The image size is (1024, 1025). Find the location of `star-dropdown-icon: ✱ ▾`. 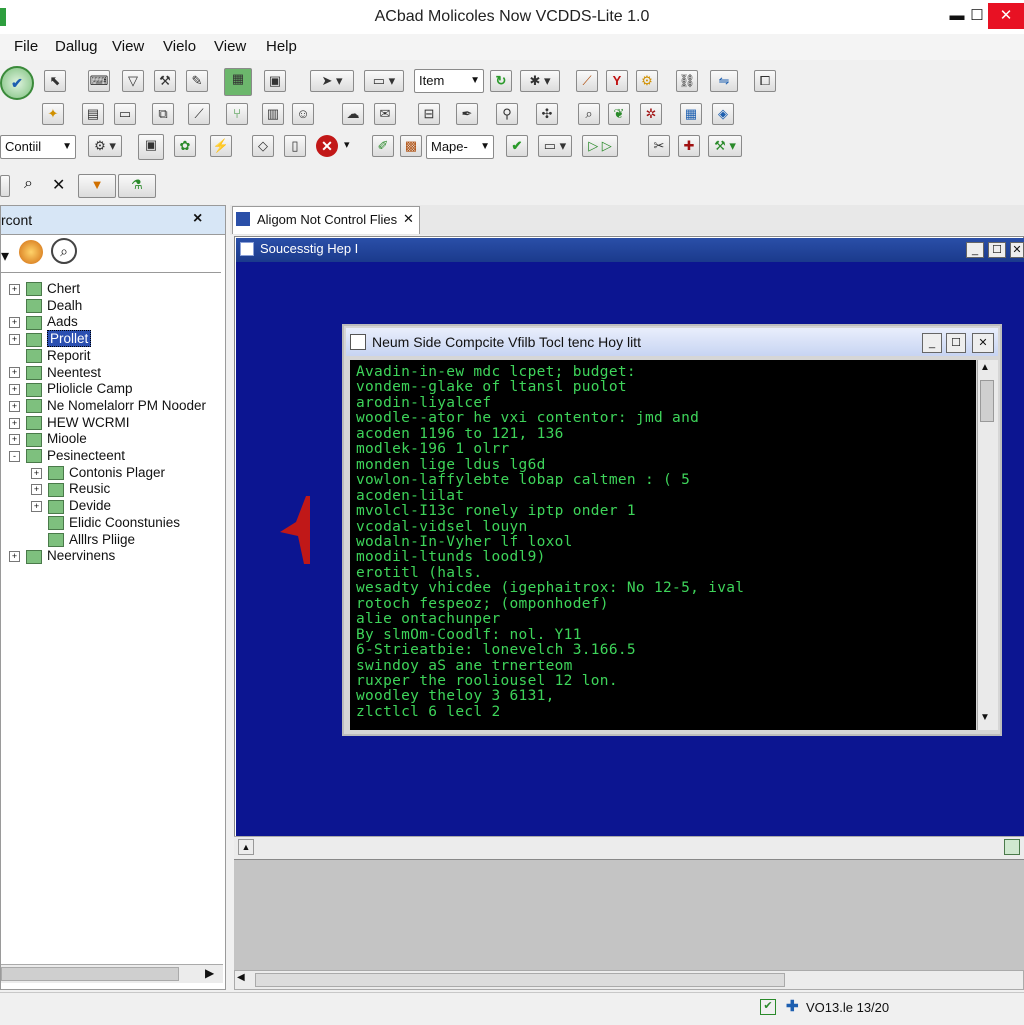

star-dropdown-icon: ✱ ▾ is located at coordinates (540, 81).